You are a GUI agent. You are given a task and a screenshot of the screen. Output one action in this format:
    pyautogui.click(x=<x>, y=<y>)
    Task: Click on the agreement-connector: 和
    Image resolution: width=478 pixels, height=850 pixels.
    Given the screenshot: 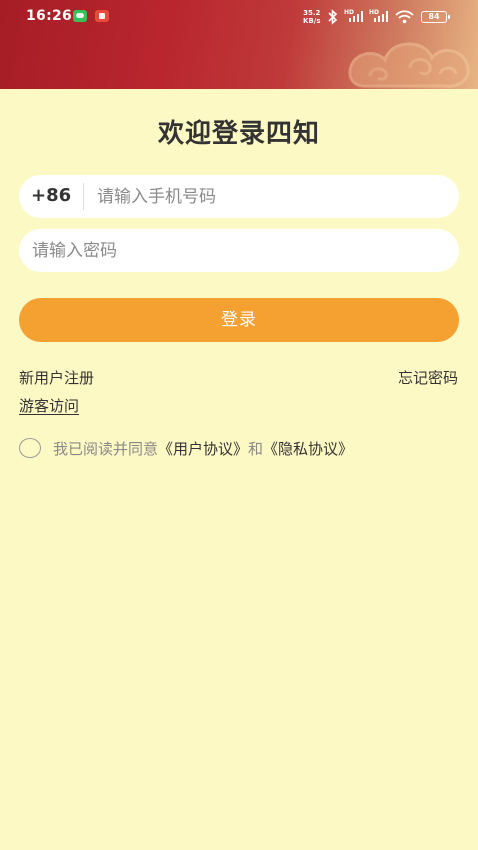 What is the action you would take?
    pyautogui.click(x=256, y=449)
    